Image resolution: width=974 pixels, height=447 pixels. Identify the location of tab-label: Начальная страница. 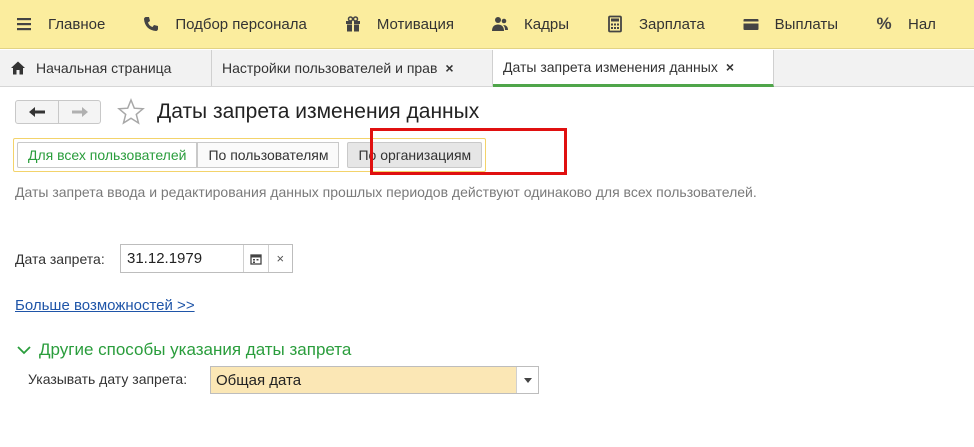
(104, 68).